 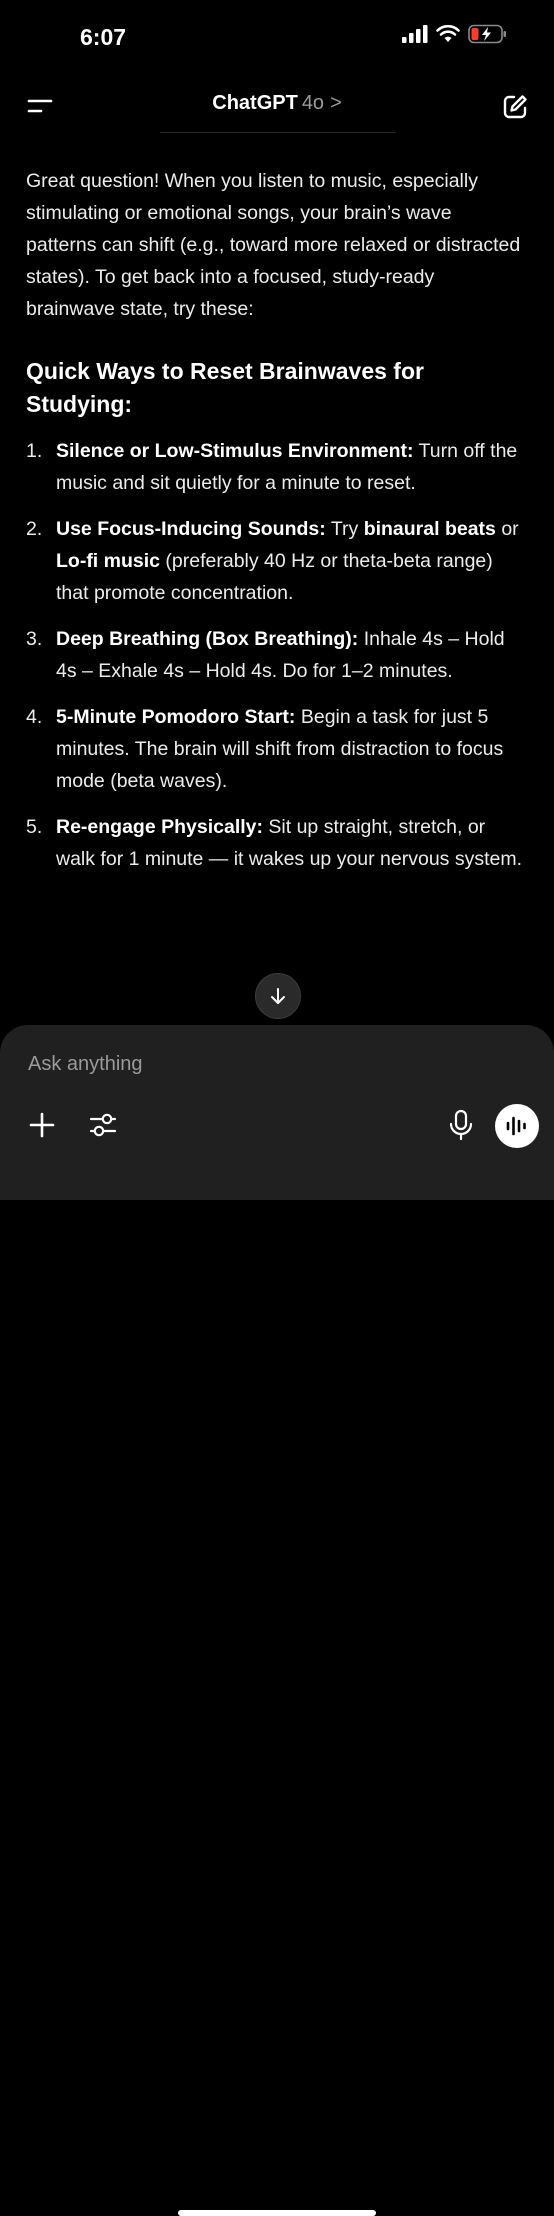 What do you see at coordinates (313, 103) in the screenshot?
I see `model-label: 4o` at bounding box center [313, 103].